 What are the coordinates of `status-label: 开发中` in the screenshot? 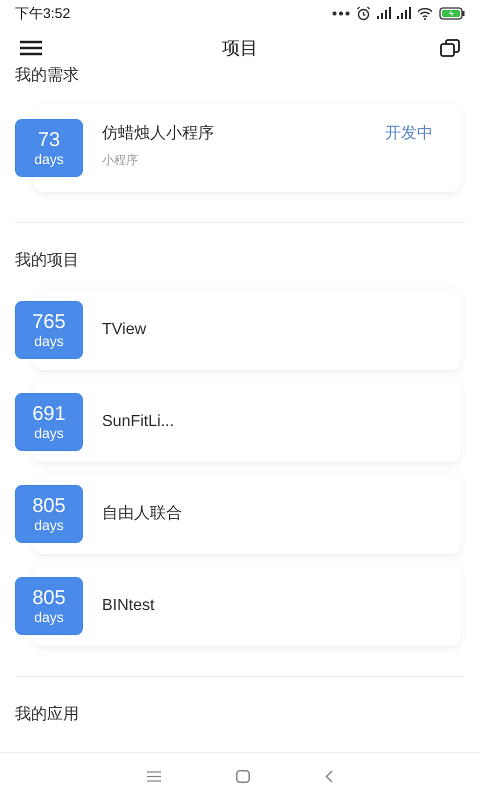 It's located at (409, 134).